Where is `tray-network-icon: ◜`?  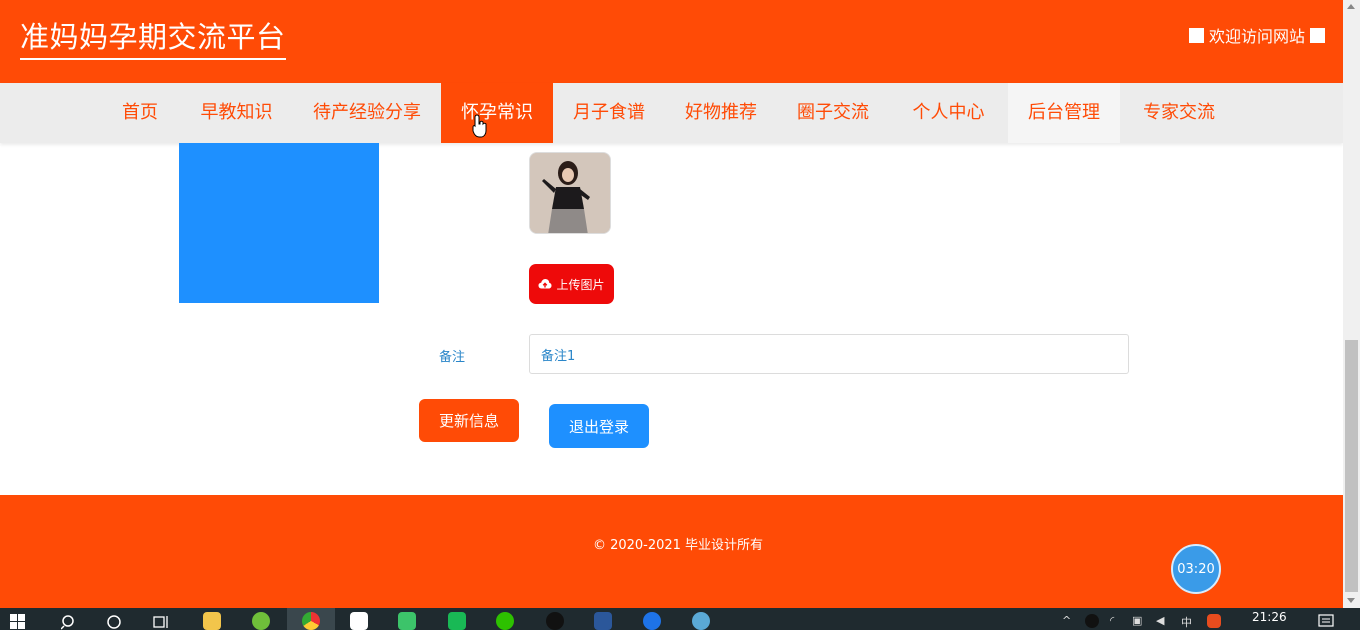
tray-network-icon: ◜ is located at coordinates (1112, 620).